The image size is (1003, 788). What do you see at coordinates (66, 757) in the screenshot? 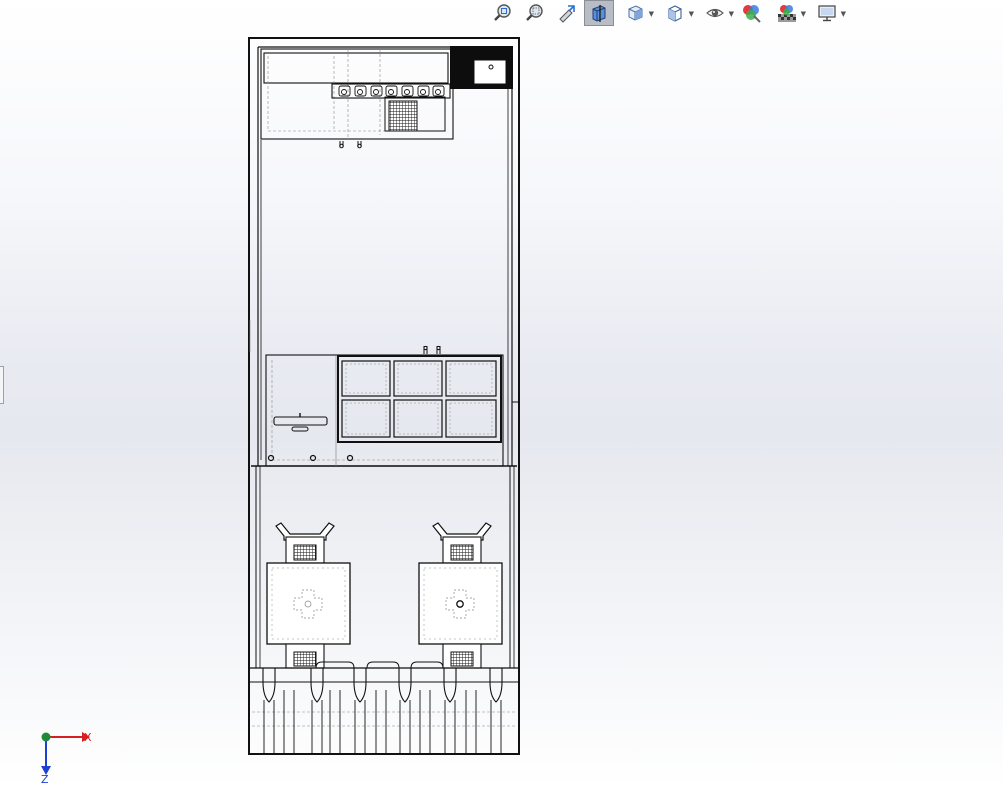
I see `reference-triad: X Z` at bounding box center [66, 757].